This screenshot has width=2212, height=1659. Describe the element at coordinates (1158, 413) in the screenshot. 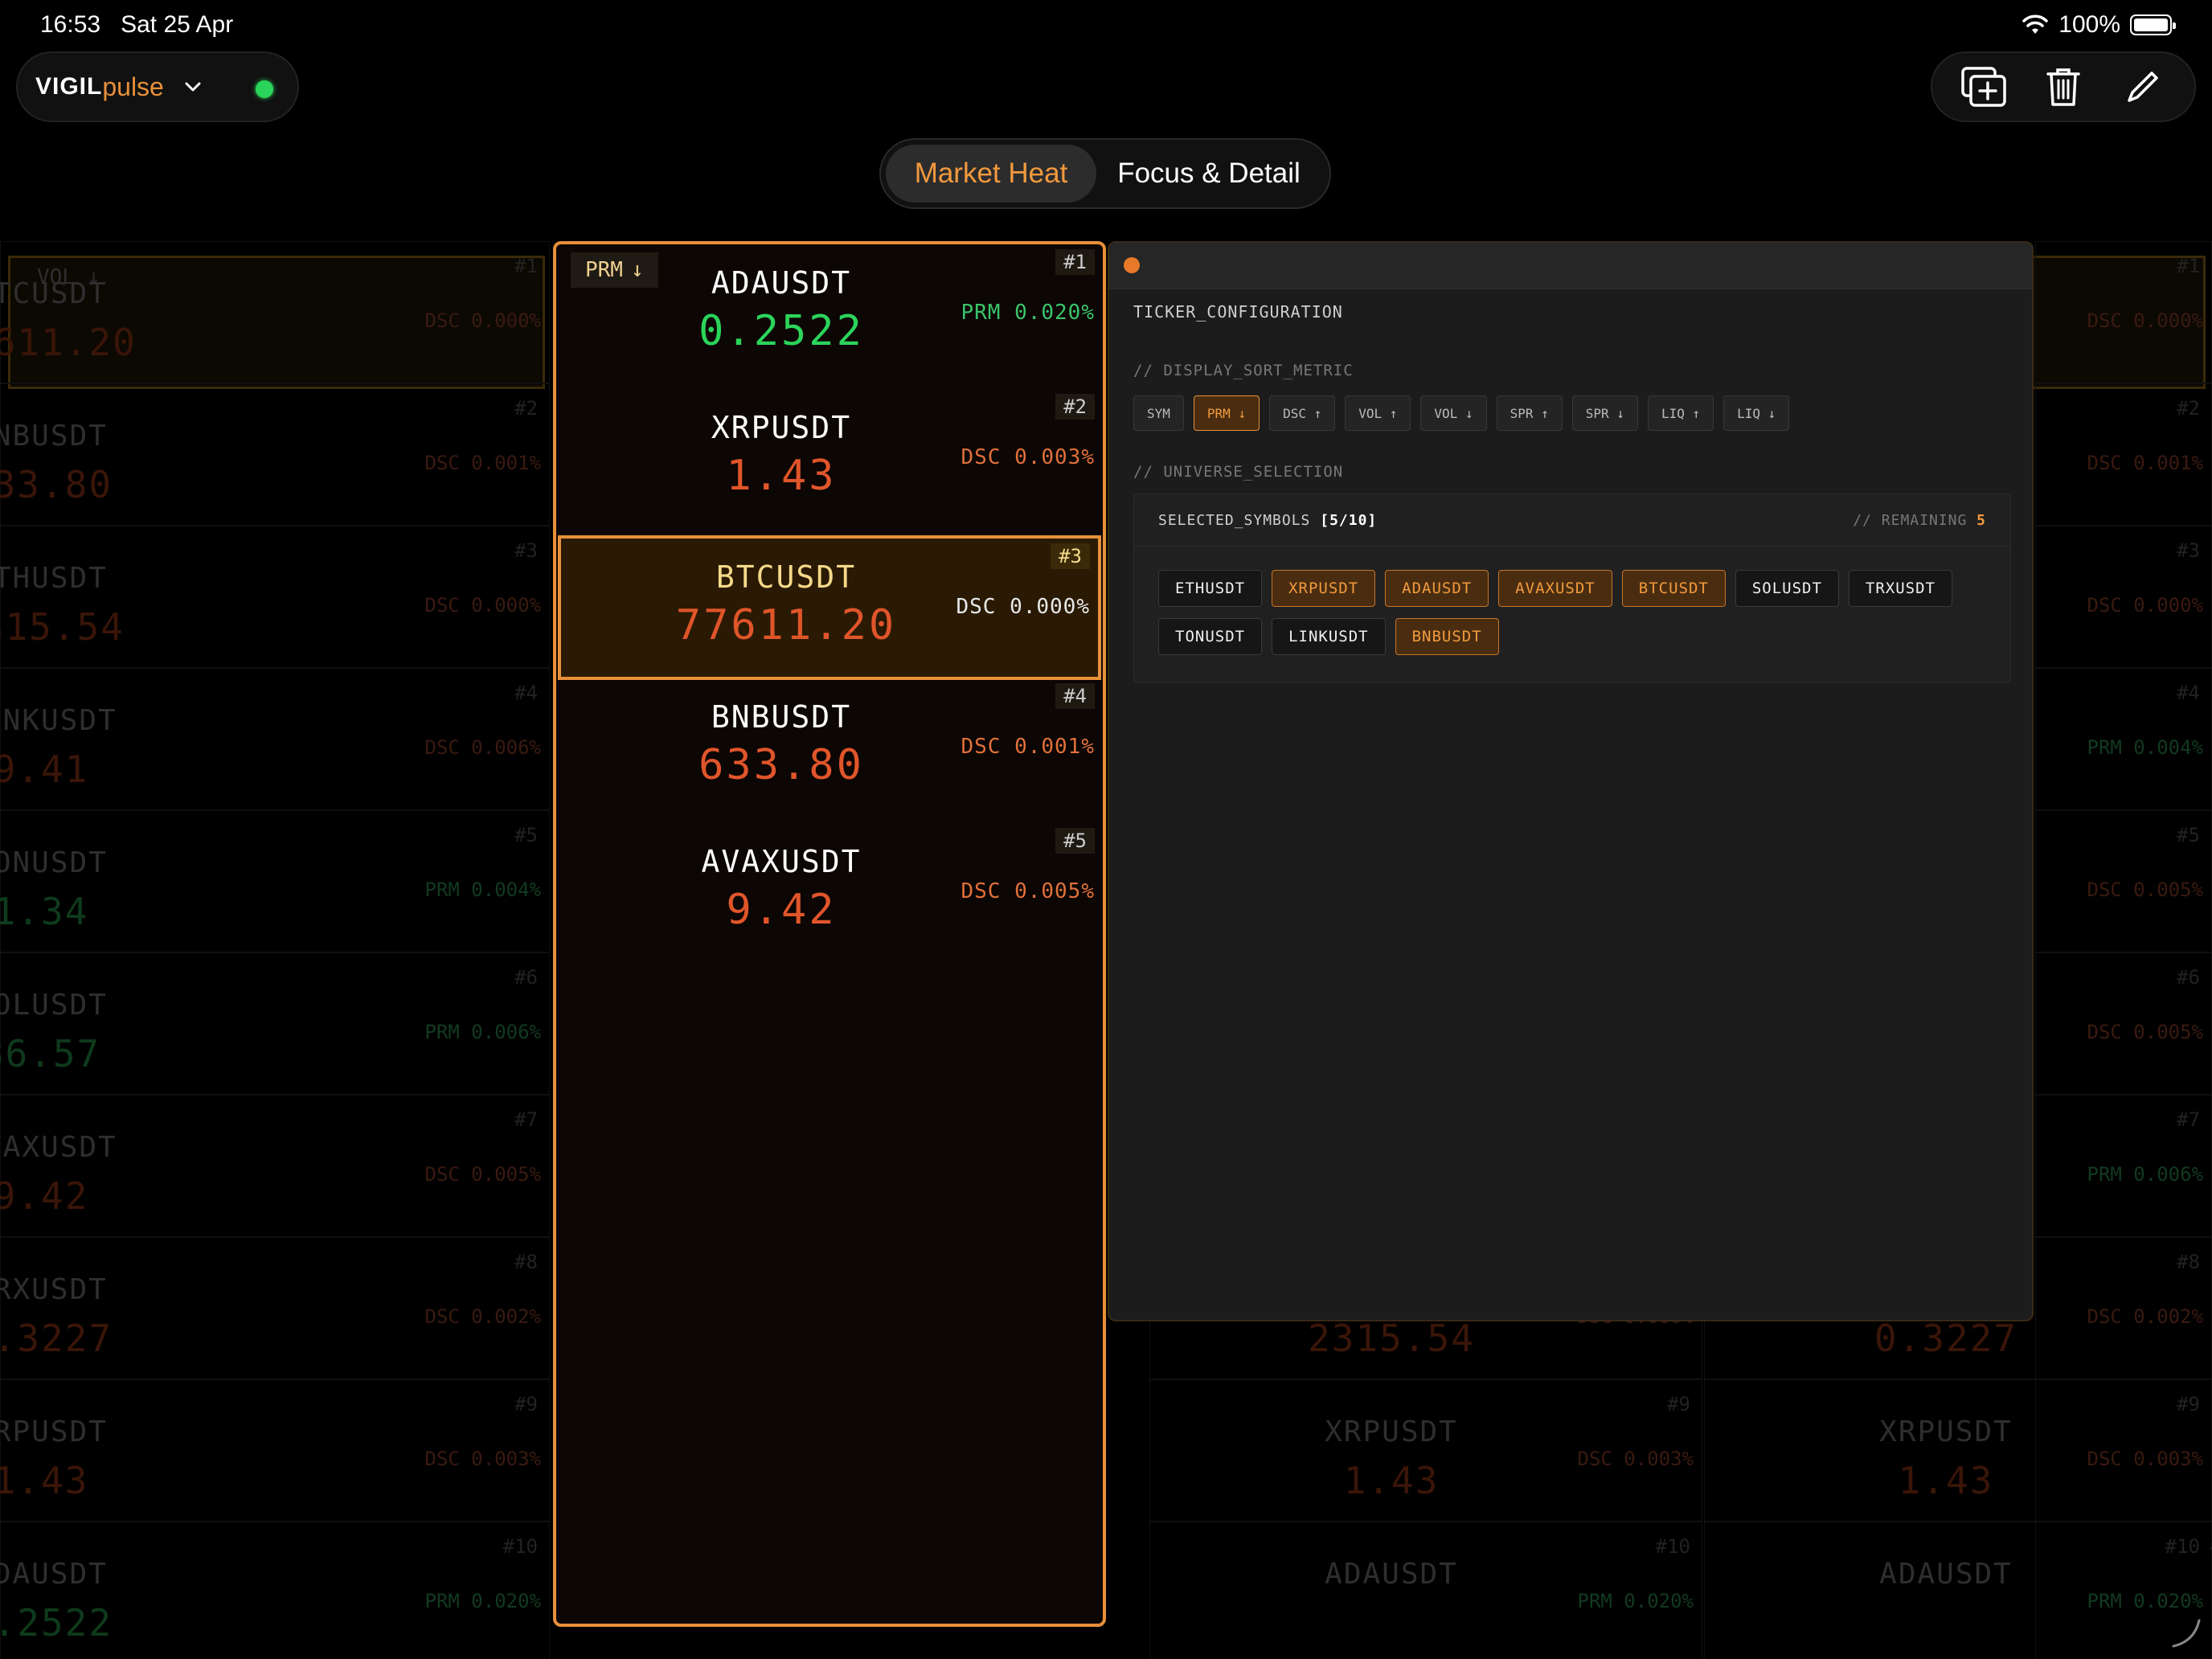

I see `sort-metric-button: SYM` at that location.